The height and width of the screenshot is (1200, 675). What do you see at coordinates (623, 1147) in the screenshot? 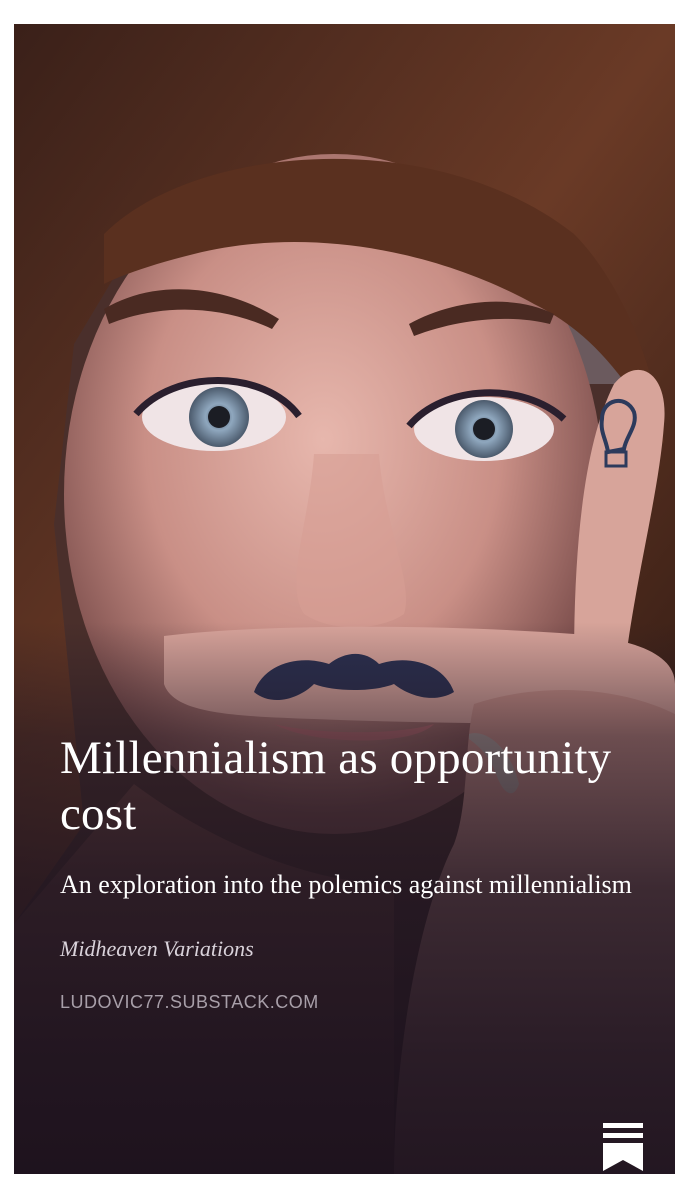
I see `substack-logo-icon` at bounding box center [623, 1147].